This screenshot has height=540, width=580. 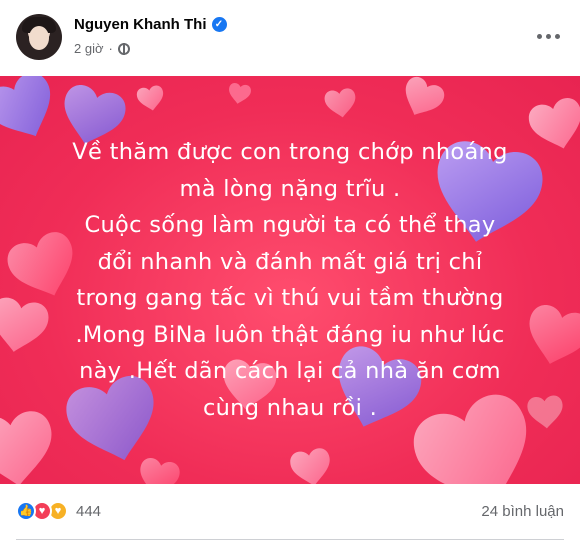 I want to click on post-text-line: mà lòng nặng trĩu ., so click(x=290, y=188).